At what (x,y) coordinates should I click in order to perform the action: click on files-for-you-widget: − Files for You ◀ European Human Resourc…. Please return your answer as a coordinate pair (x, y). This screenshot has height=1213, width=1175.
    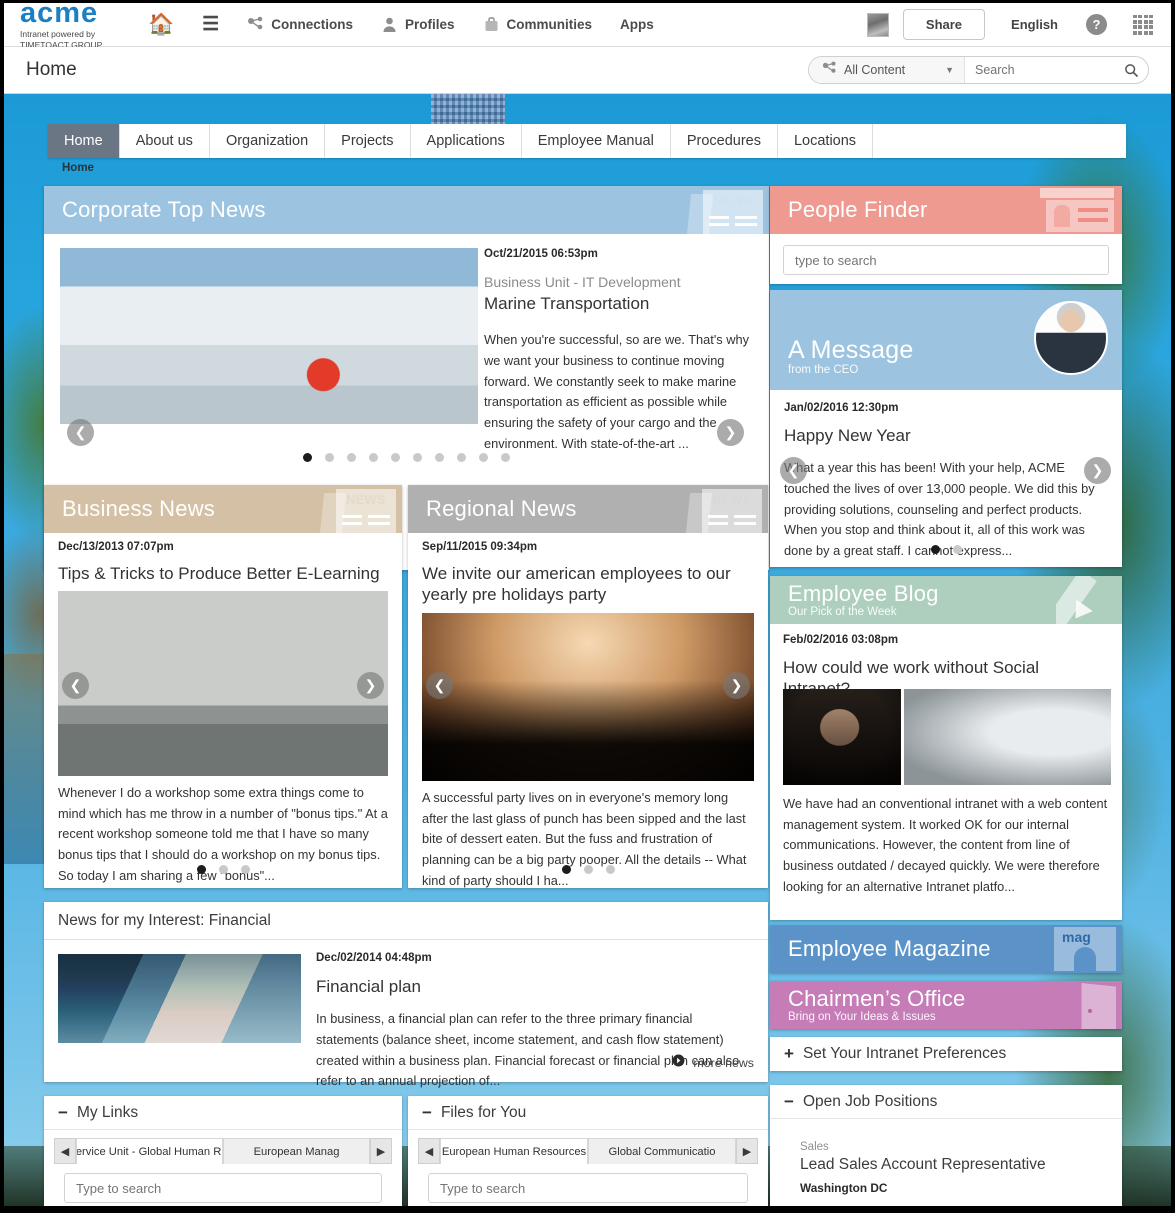
    Looking at the image, I should click on (588, 1151).